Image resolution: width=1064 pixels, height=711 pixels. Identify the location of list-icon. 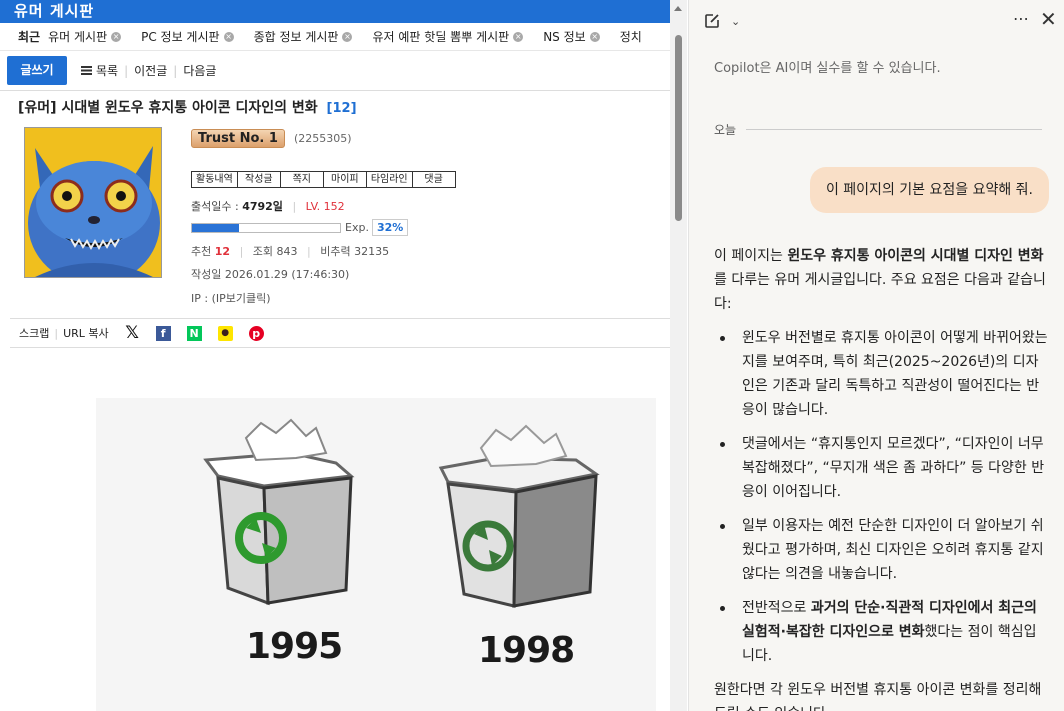
(86, 70).